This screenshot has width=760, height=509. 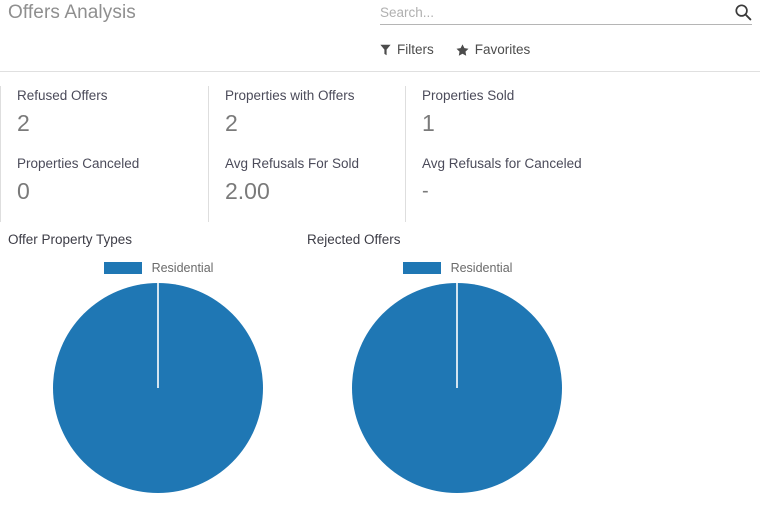 What do you see at coordinates (62, 95) in the screenshot?
I see `kpi-label: Refused Offers` at bounding box center [62, 95].